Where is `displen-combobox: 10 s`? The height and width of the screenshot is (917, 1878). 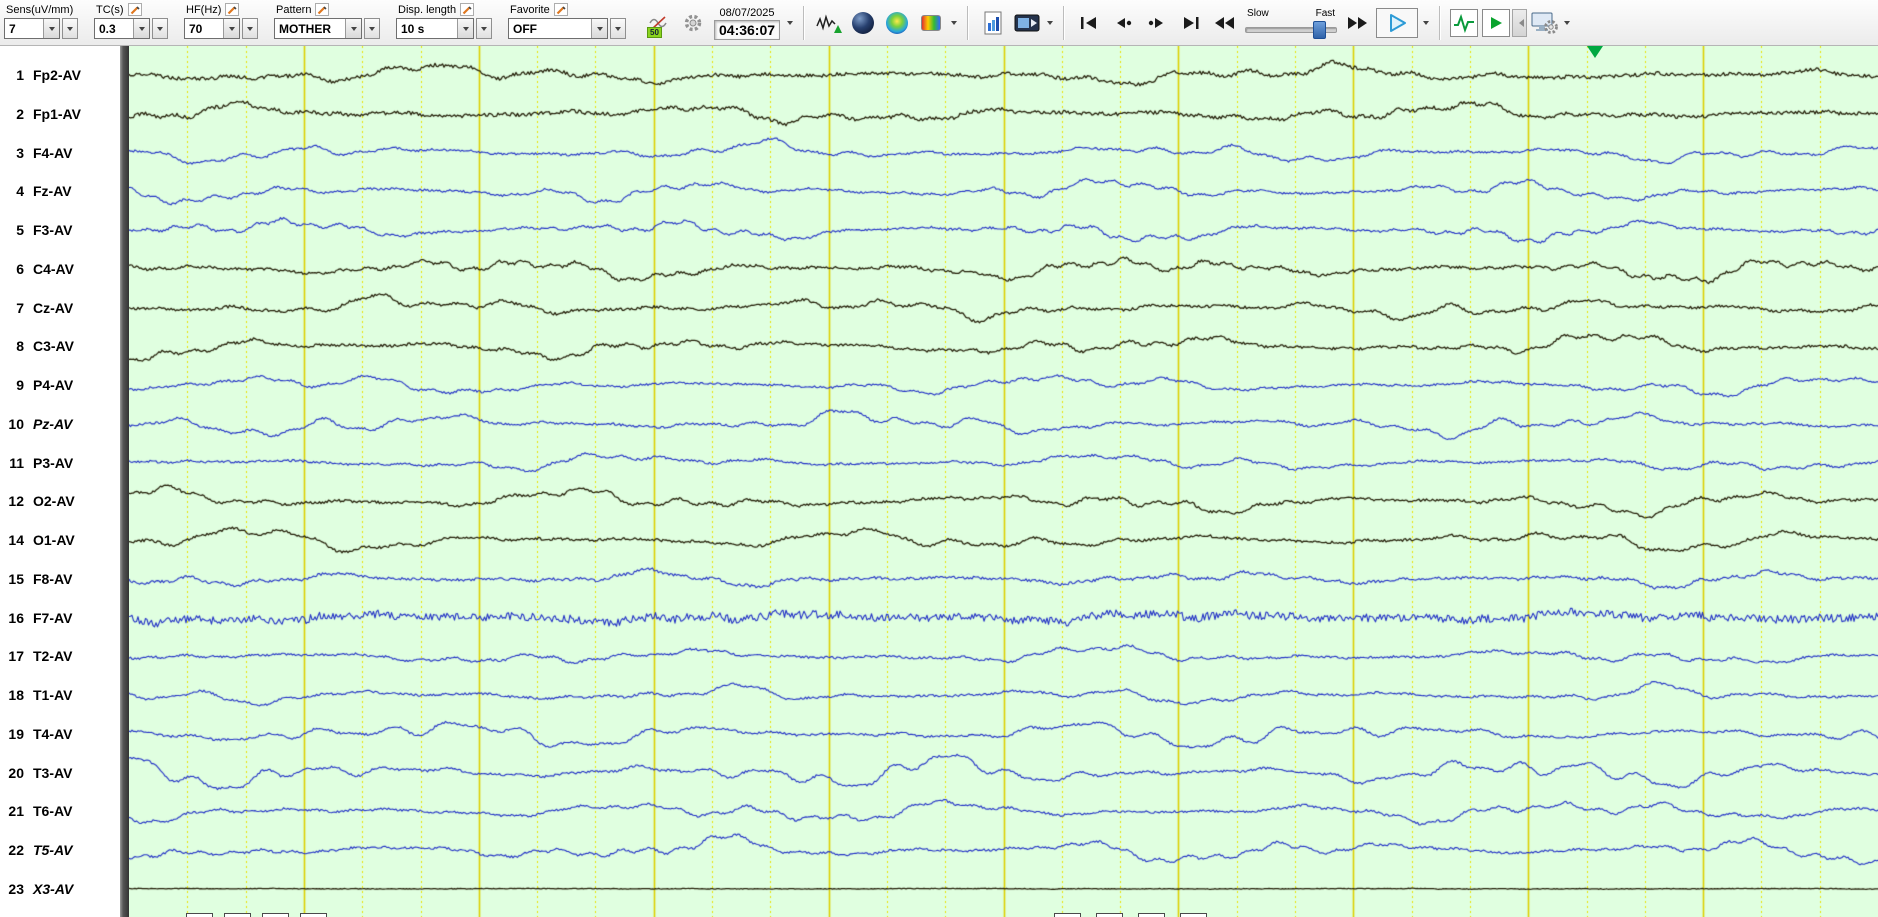
displen-combobox: 10 s is located at coordinates (435, 28).